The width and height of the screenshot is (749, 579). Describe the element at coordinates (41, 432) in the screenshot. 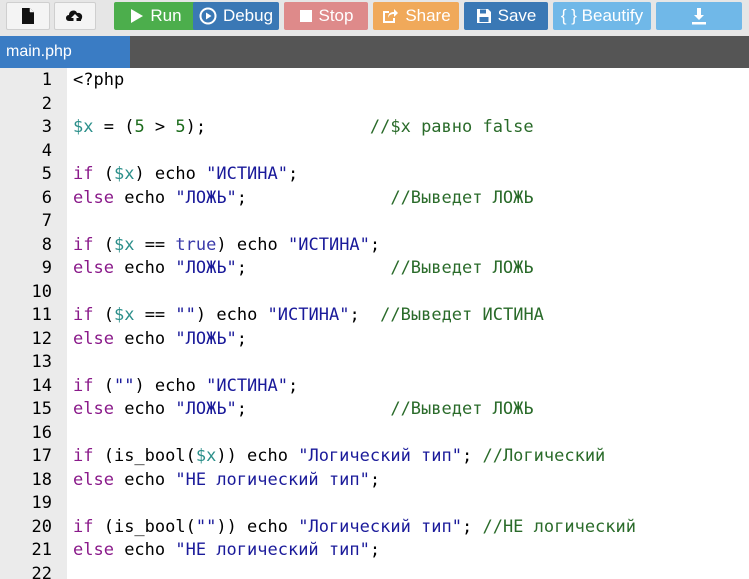

I see `line-number: 16` at that location.